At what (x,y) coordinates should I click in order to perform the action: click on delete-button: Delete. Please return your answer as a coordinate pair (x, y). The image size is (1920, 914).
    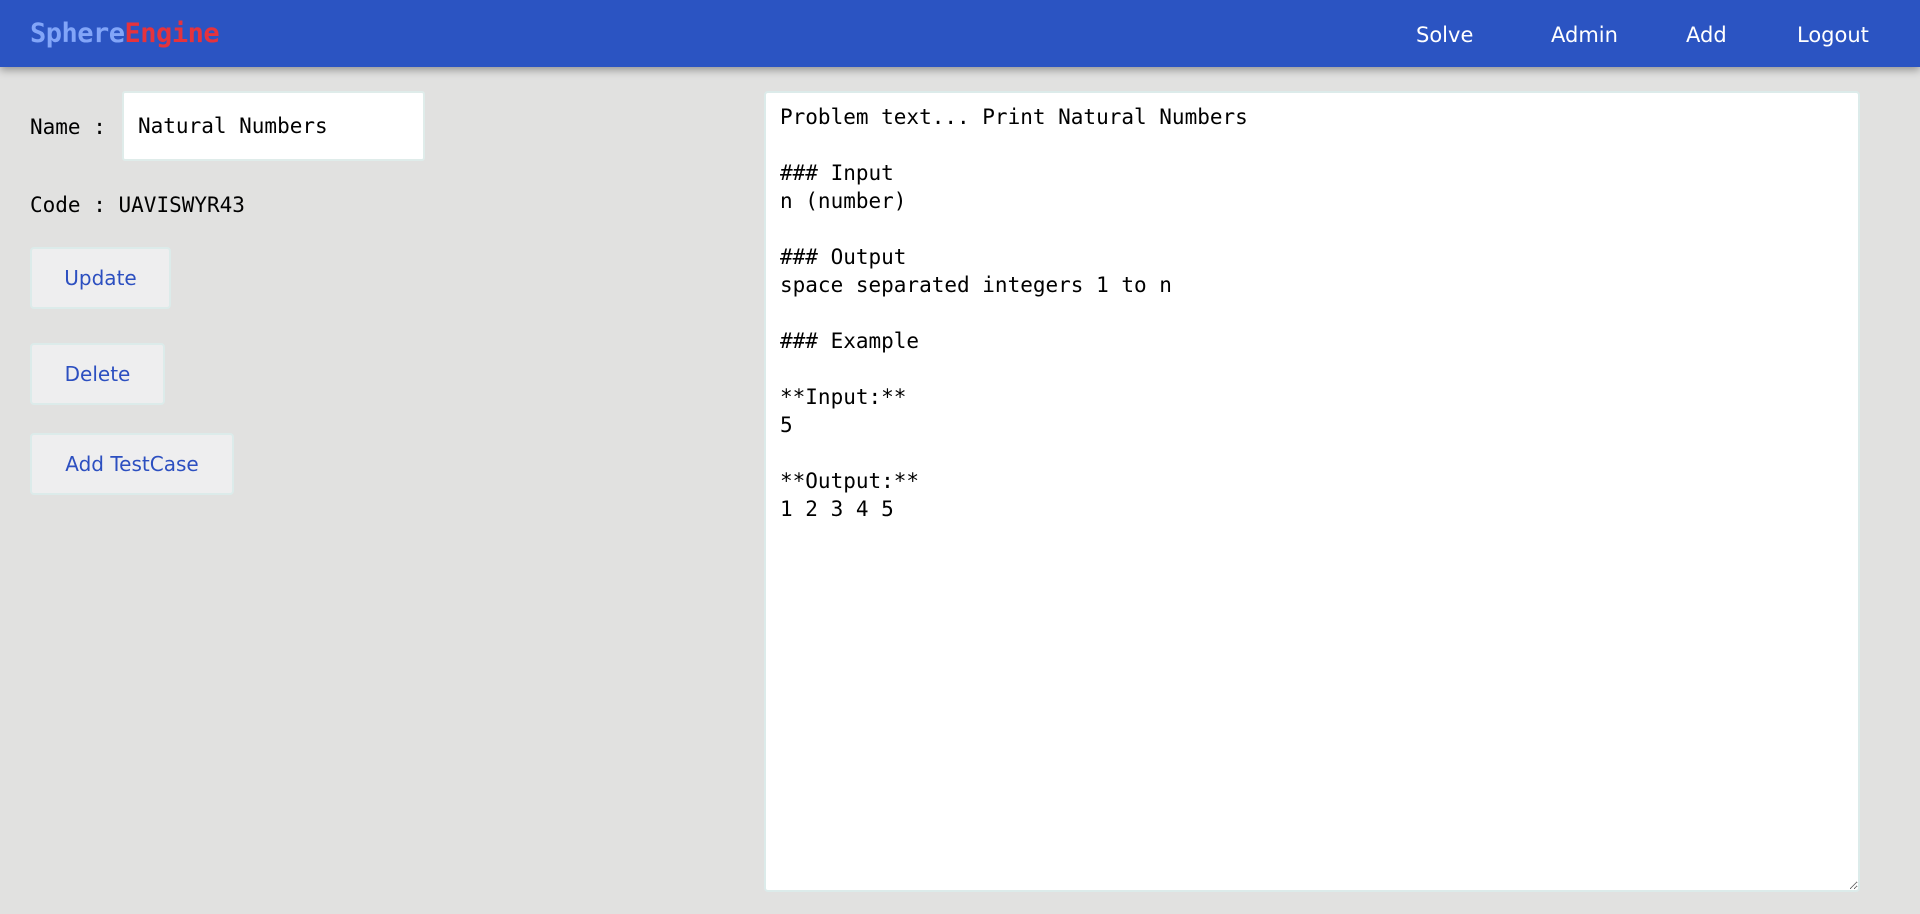
    Looking at the image, I should click on (97, 374).